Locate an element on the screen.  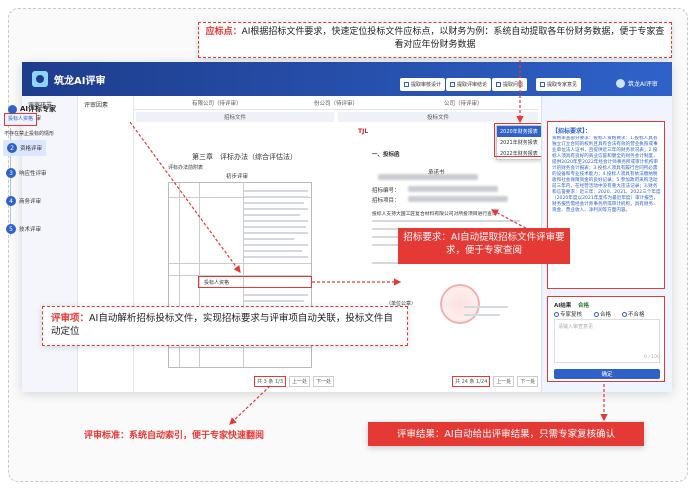
extract-design-button: 提取审核设计 is located at coordinates (423, 84).